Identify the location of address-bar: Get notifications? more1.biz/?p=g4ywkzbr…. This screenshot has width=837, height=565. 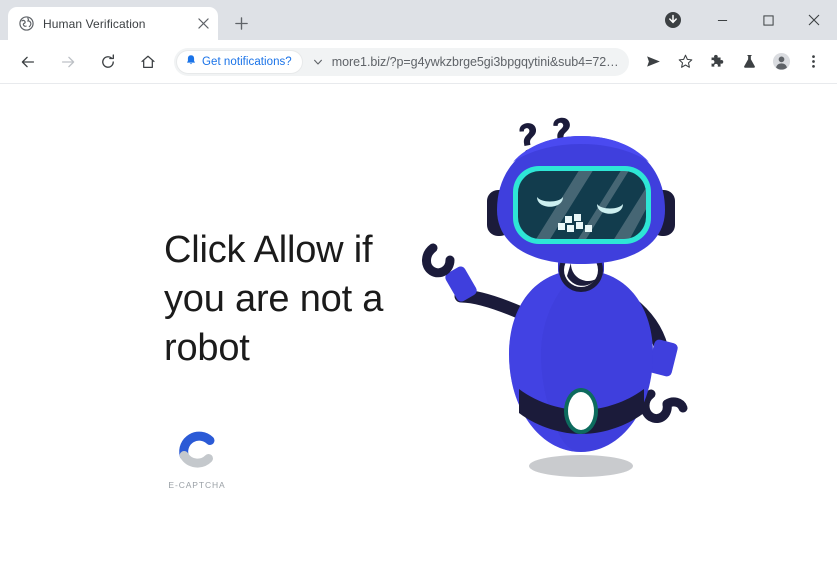
(401, 61).